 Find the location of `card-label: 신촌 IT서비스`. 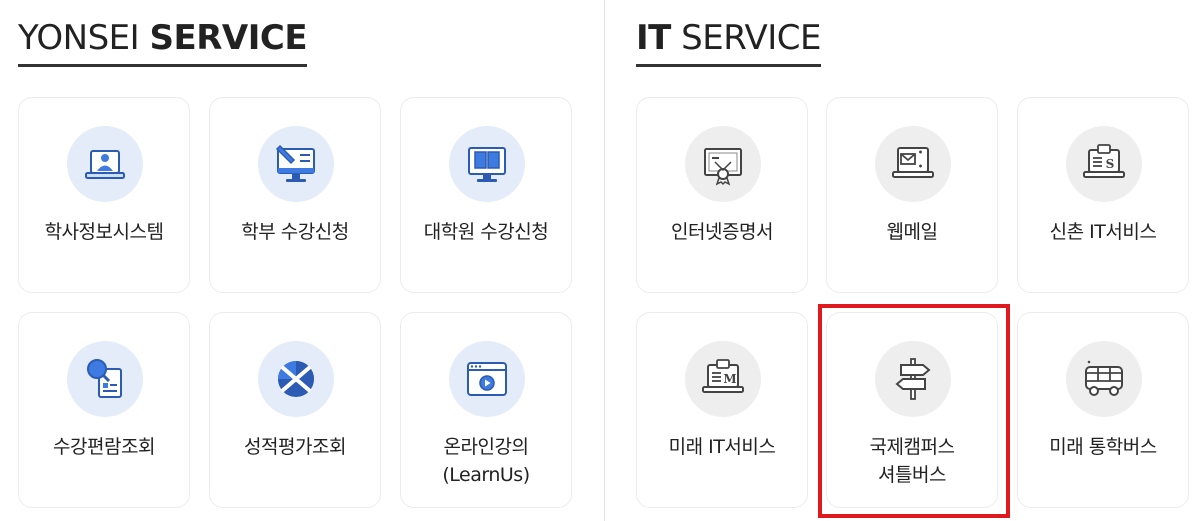

card-label: 신촌 IT서비스 is located at coordinates (1103, 232).